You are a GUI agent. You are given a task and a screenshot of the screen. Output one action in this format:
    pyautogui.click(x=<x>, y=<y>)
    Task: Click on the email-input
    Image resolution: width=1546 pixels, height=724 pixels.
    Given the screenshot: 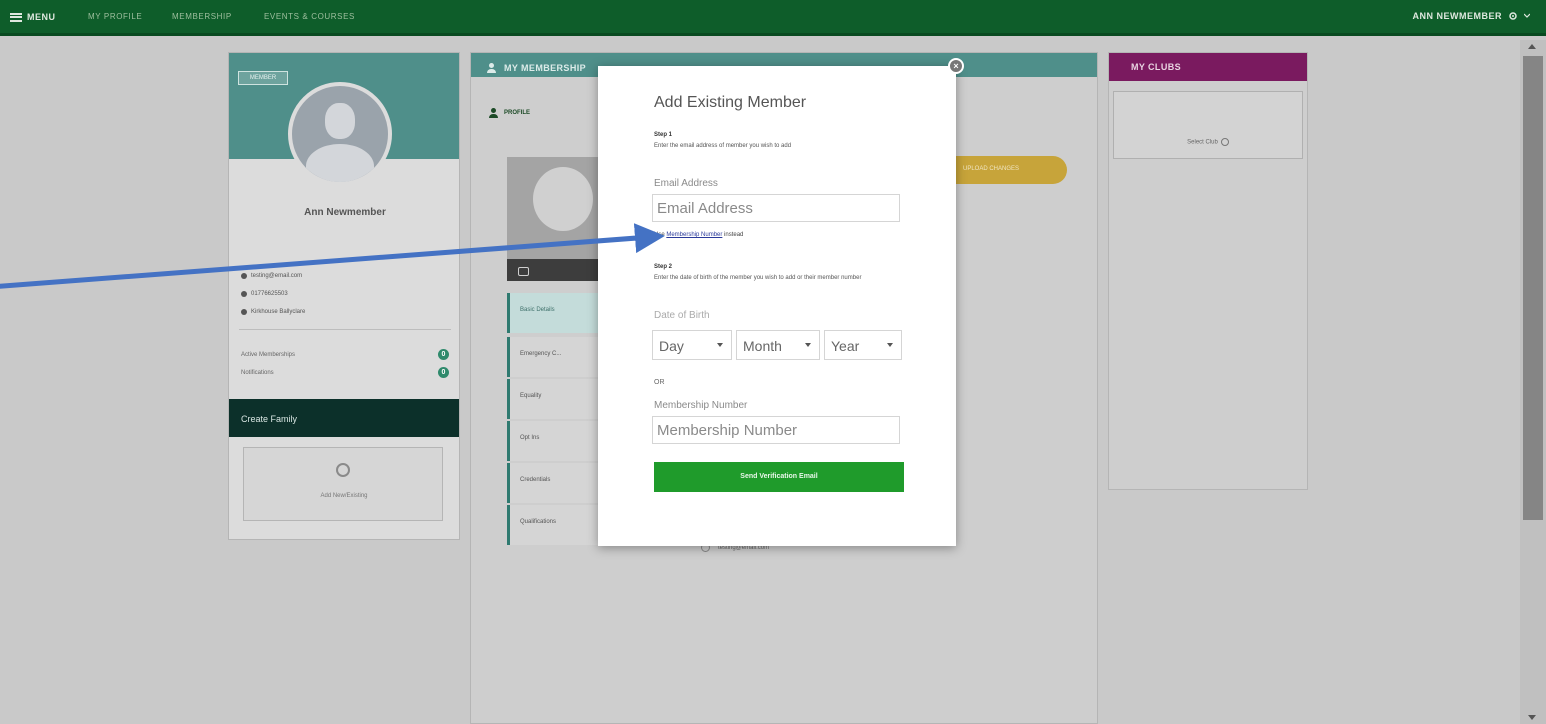 What is the action you would take?
    pyautogui.click(x=776, y=208)
    